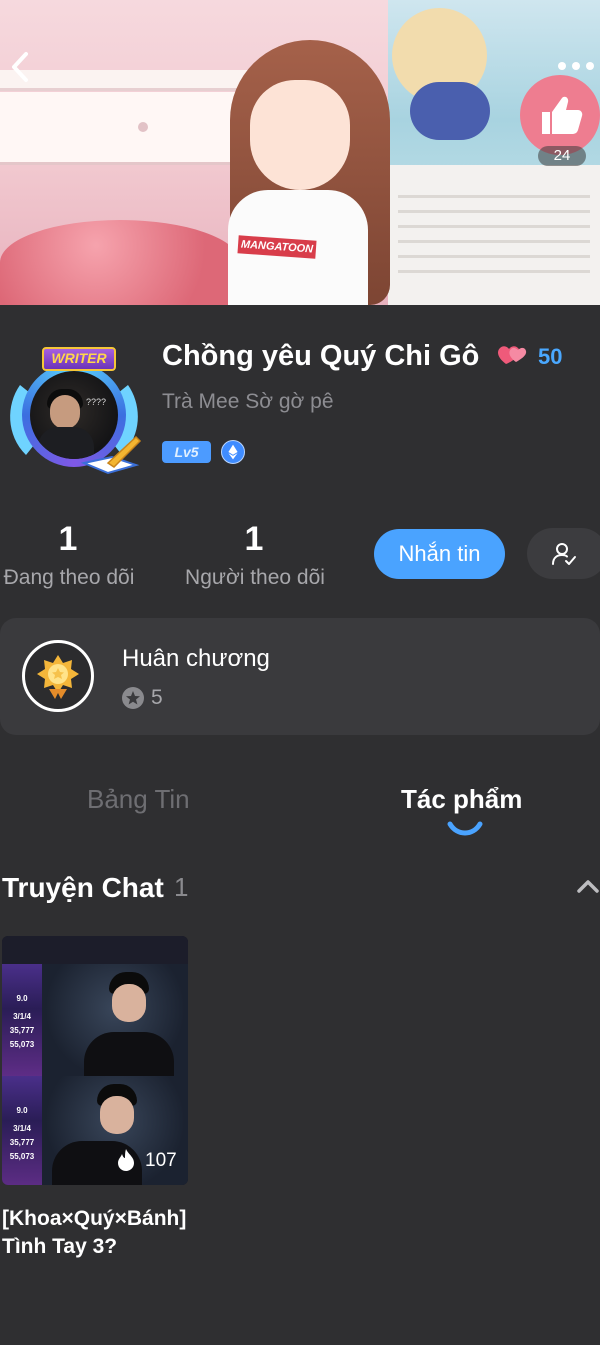  What do you see at coordinates (126, 1160) in the screenshot?
I see `fire-icon` at bounding box center [126, 1160].